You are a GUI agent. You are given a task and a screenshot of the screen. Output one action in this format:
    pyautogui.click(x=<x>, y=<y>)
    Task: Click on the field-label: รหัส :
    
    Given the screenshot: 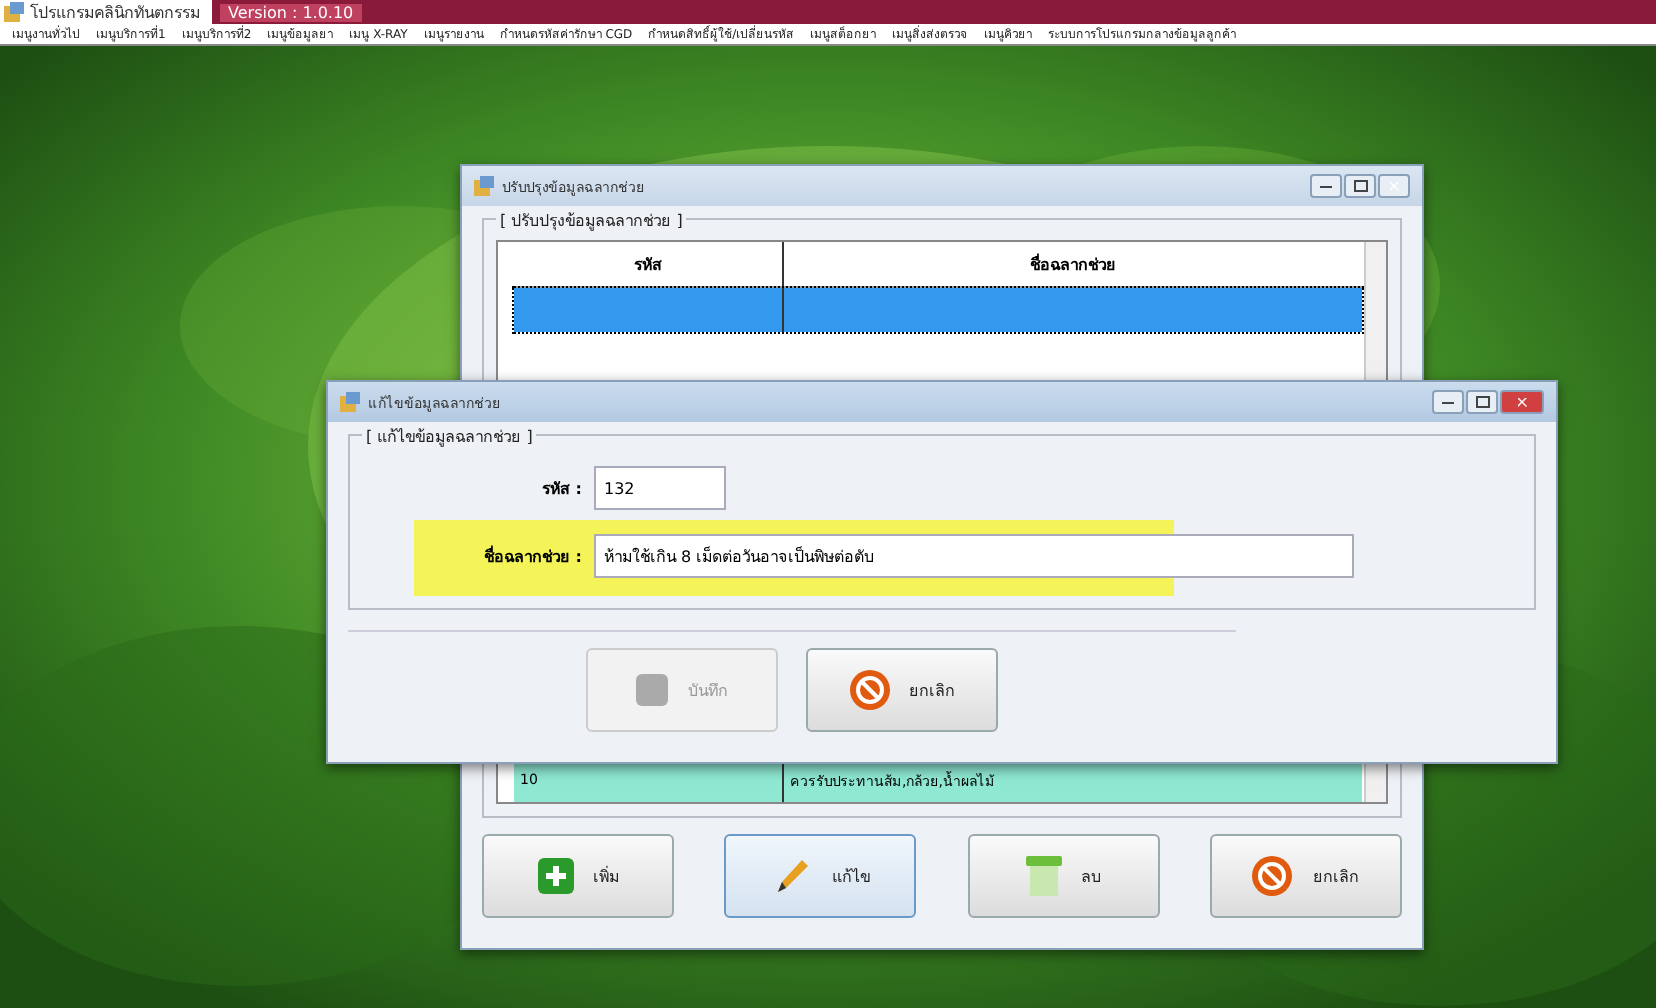 What is the action you would take?
    pyautogui.click(x=561, y=489)
    